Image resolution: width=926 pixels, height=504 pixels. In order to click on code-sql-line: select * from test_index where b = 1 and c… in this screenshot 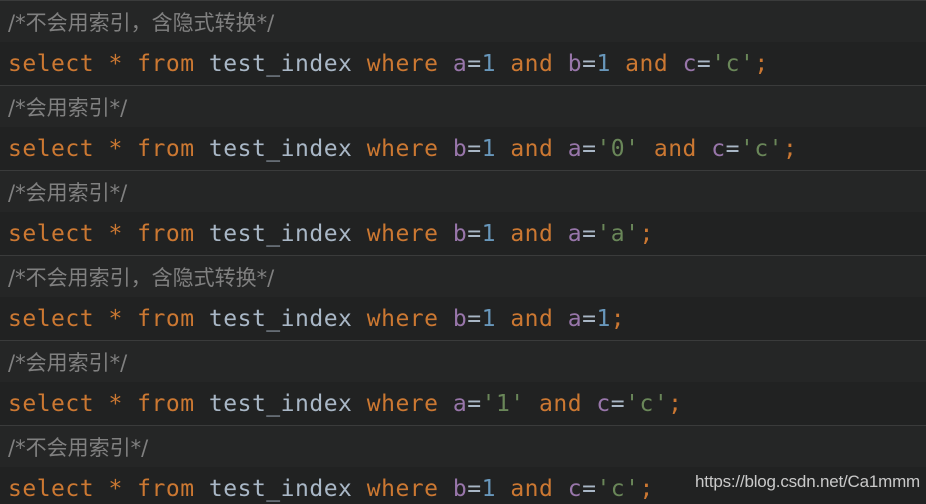, I will do `click(463, 485)`.